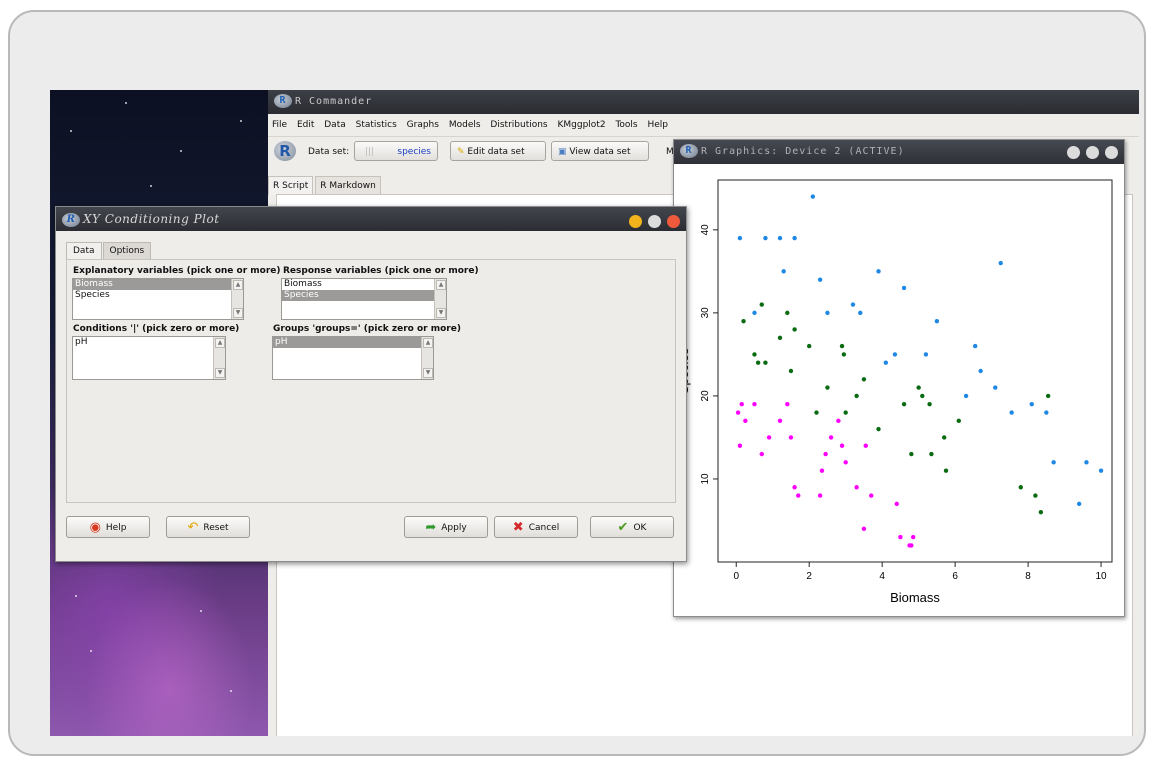  I want to click on x-tick-label: 0, so click(736, 576).